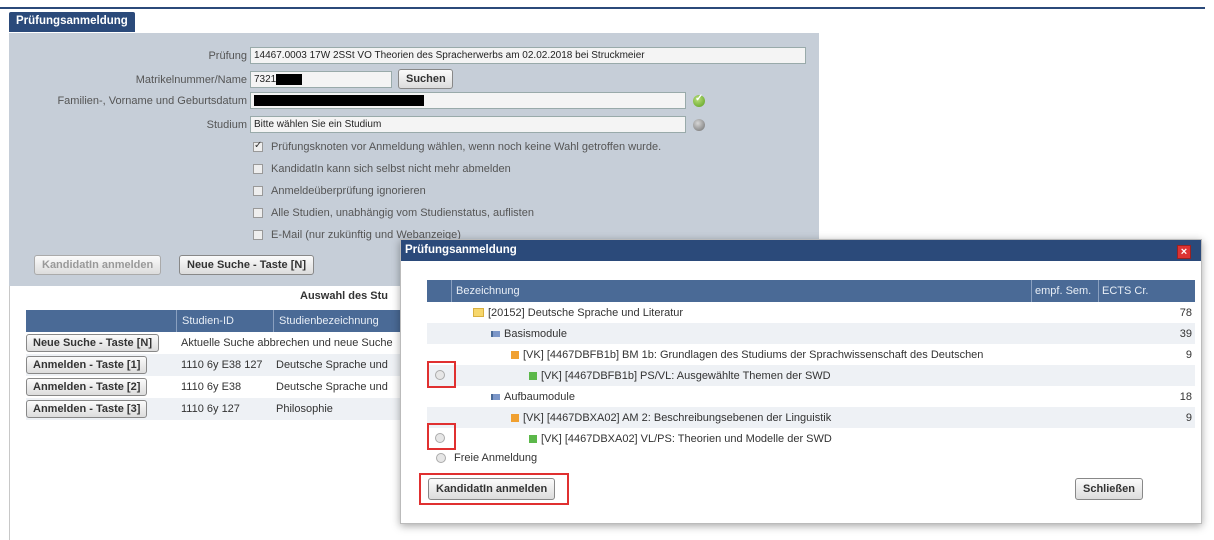 This screenshot has height=540, width=1214. What do you see at coordinates (211, 387) in the screenshot?
I see `study-id: 1110 6y E38` at bounding box center [211, 387].